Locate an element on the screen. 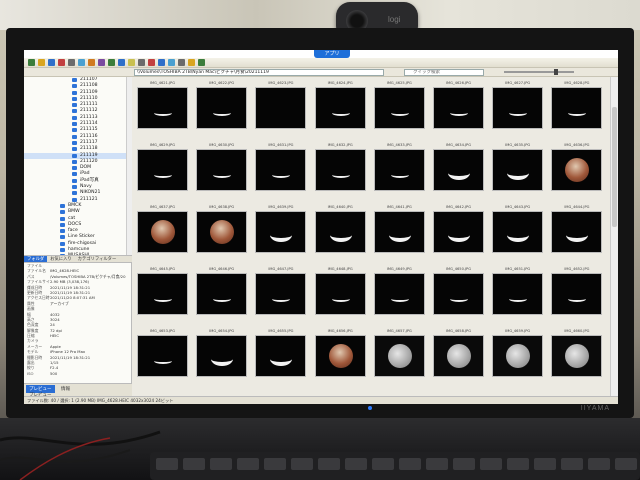  thumbnail-cell: IMG_4631.JPG is located at coordinates (280, 171).